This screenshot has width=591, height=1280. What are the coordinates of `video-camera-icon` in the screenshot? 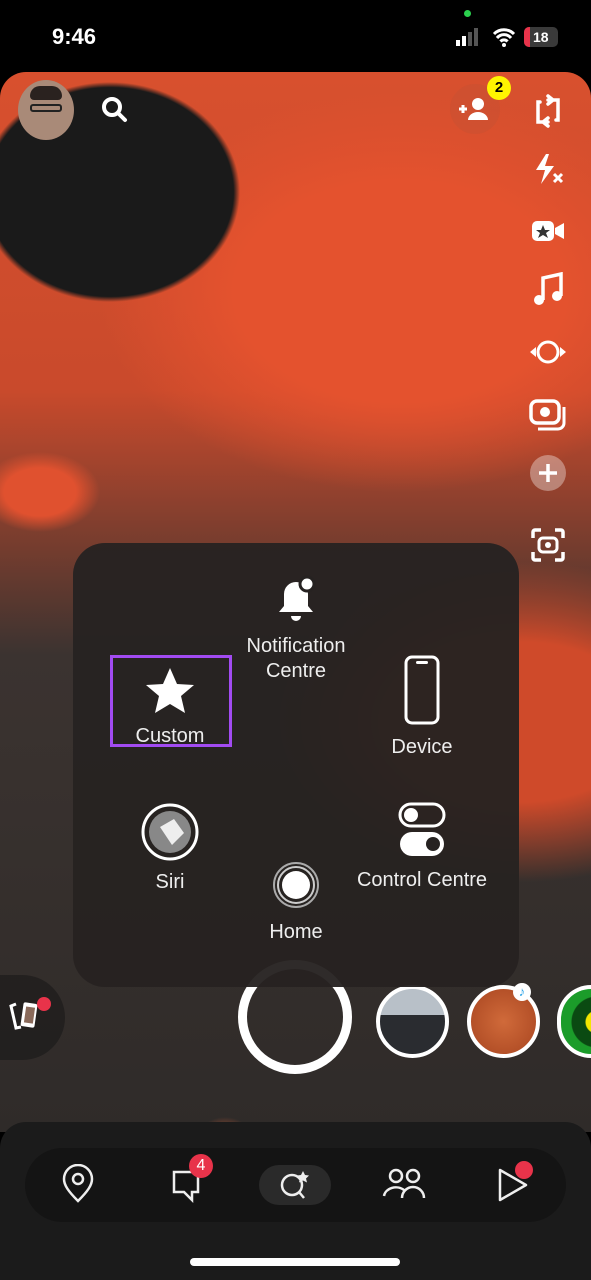 It's located at (548, 231).